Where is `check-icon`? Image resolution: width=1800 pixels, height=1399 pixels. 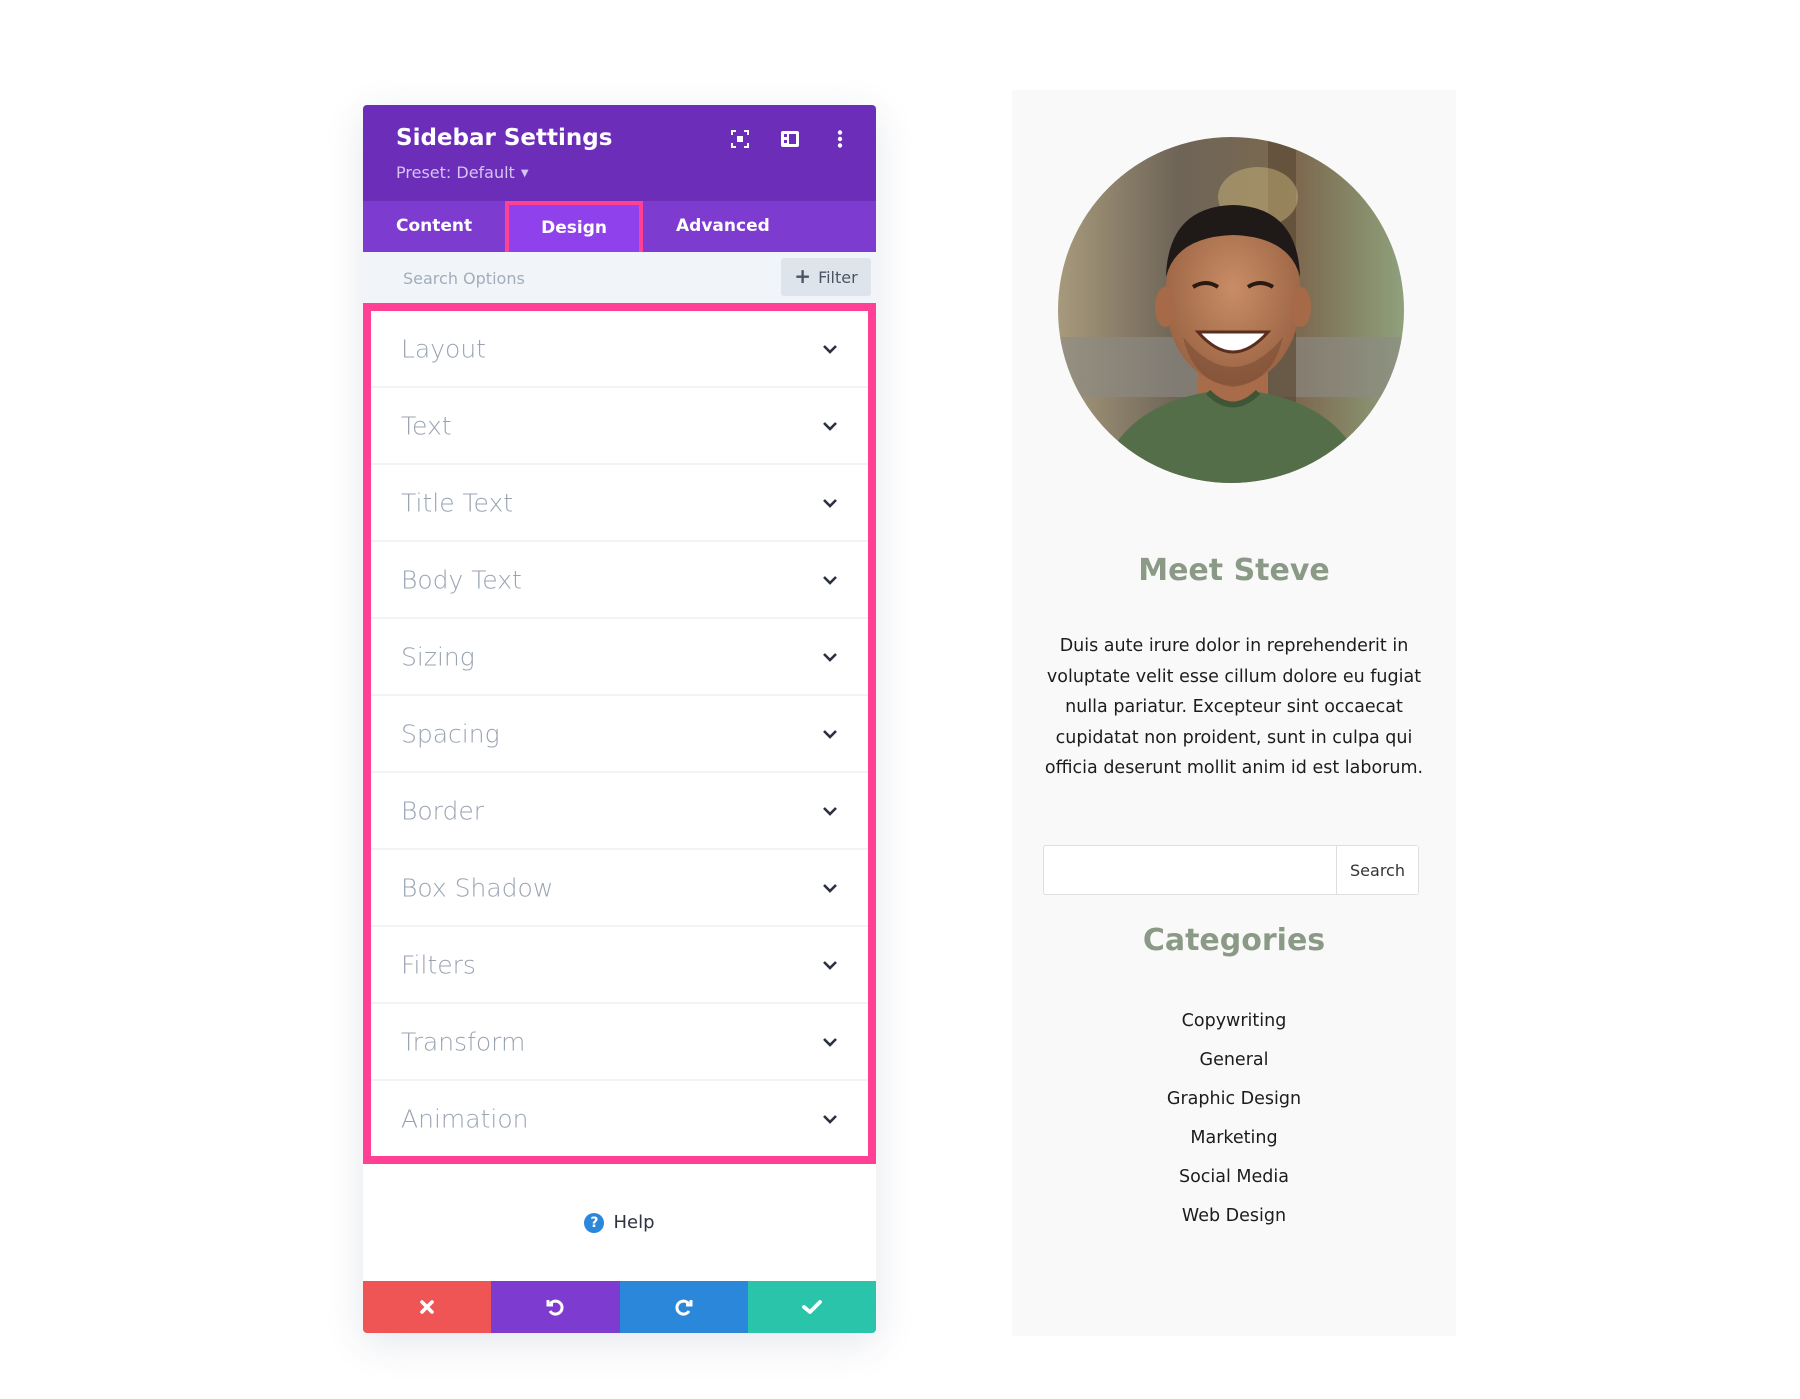 check-icon is located at coordinates (811, 1307).